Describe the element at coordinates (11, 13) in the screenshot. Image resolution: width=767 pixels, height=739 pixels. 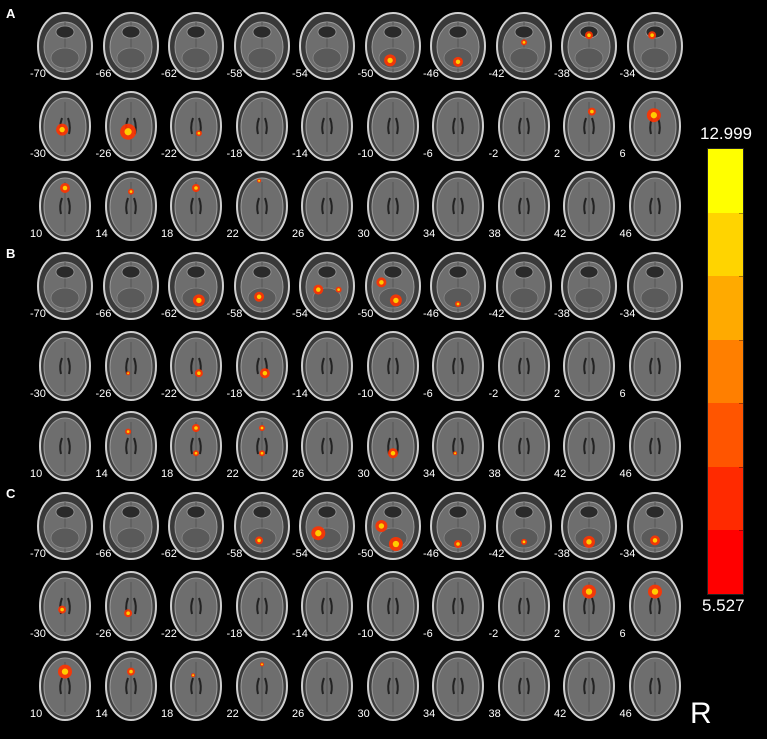
I see `panel-label-a: A` at that location.